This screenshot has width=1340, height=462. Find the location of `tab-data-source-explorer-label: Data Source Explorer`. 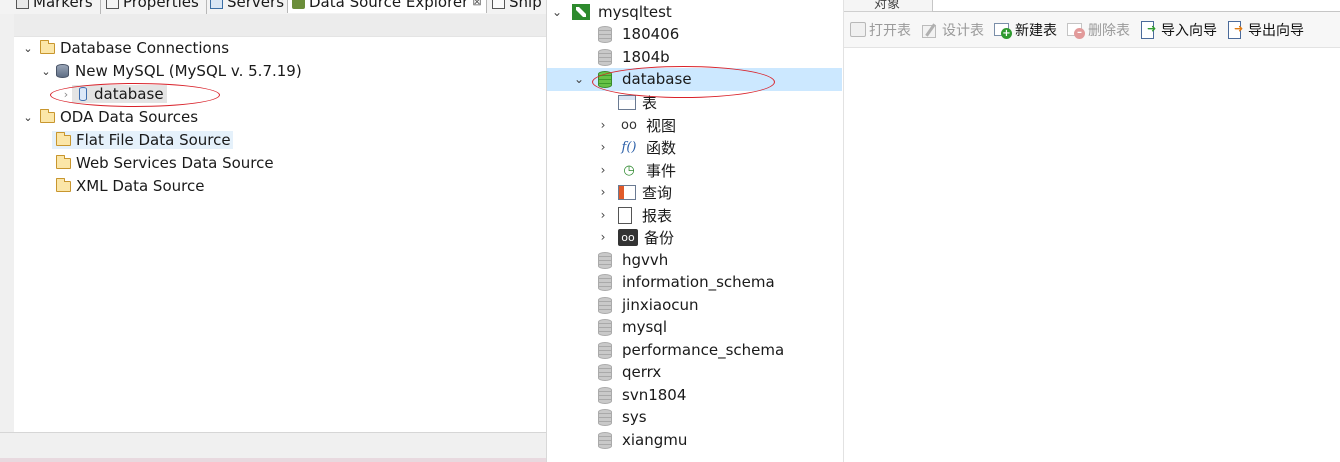

tab-data-source-explorer-label: Data Source Explorer is located at coordinates (389, 5).